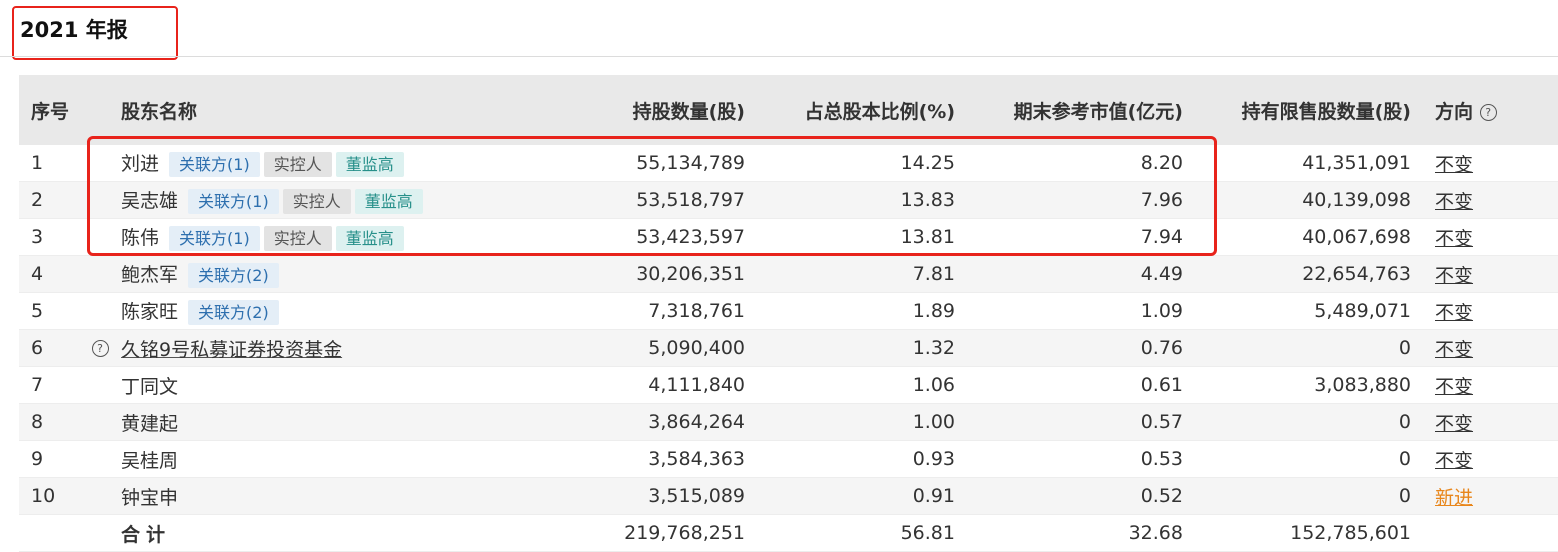 The height and width of the screenshot is (552, 1558). I want to click on table-row: 8 黄建起 3,864,264 1.00 0.57 0 不变, so click(788, 422).